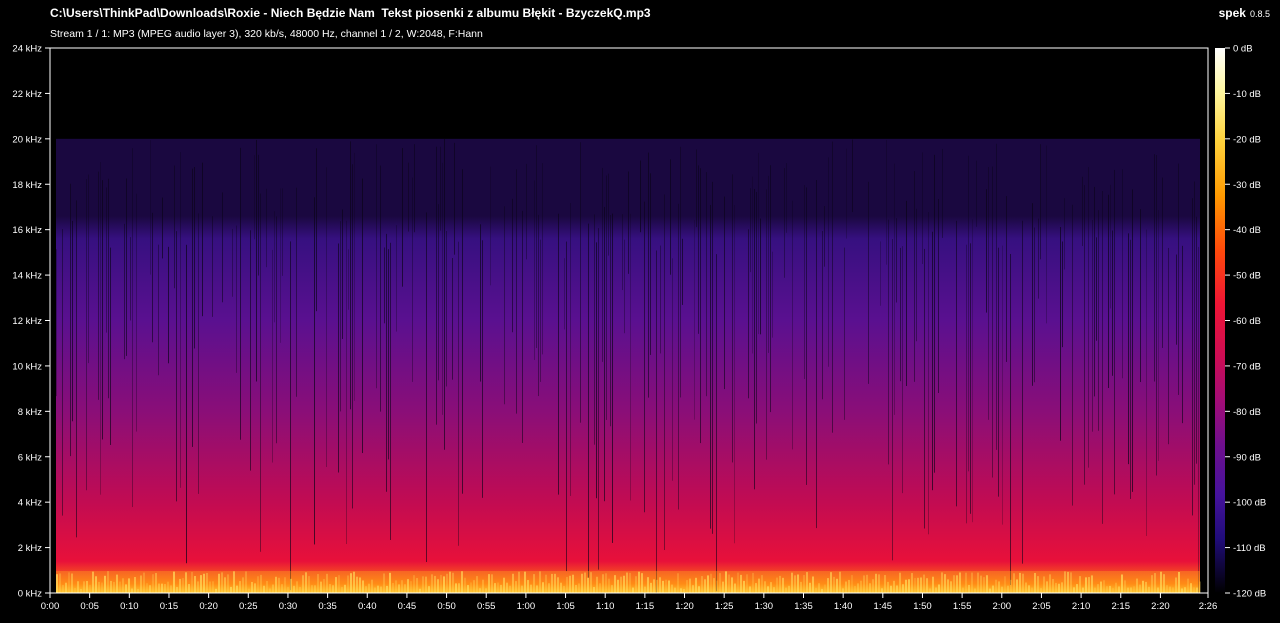 The width and height of the screenshot is (1280, 623). What do you see at coordinates (1247, 457) in the screenshot?
I see `db-tick-label: -90 dB` at bounding box center [1247, 457].